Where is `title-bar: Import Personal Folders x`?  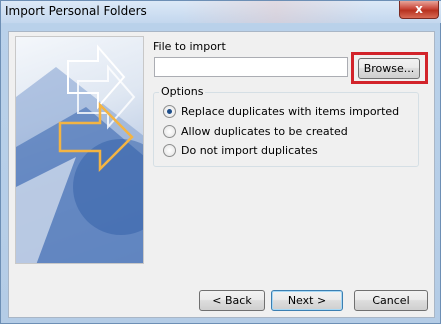 title-bar: Import Personal Folders x is located at coordinates (221, 12).